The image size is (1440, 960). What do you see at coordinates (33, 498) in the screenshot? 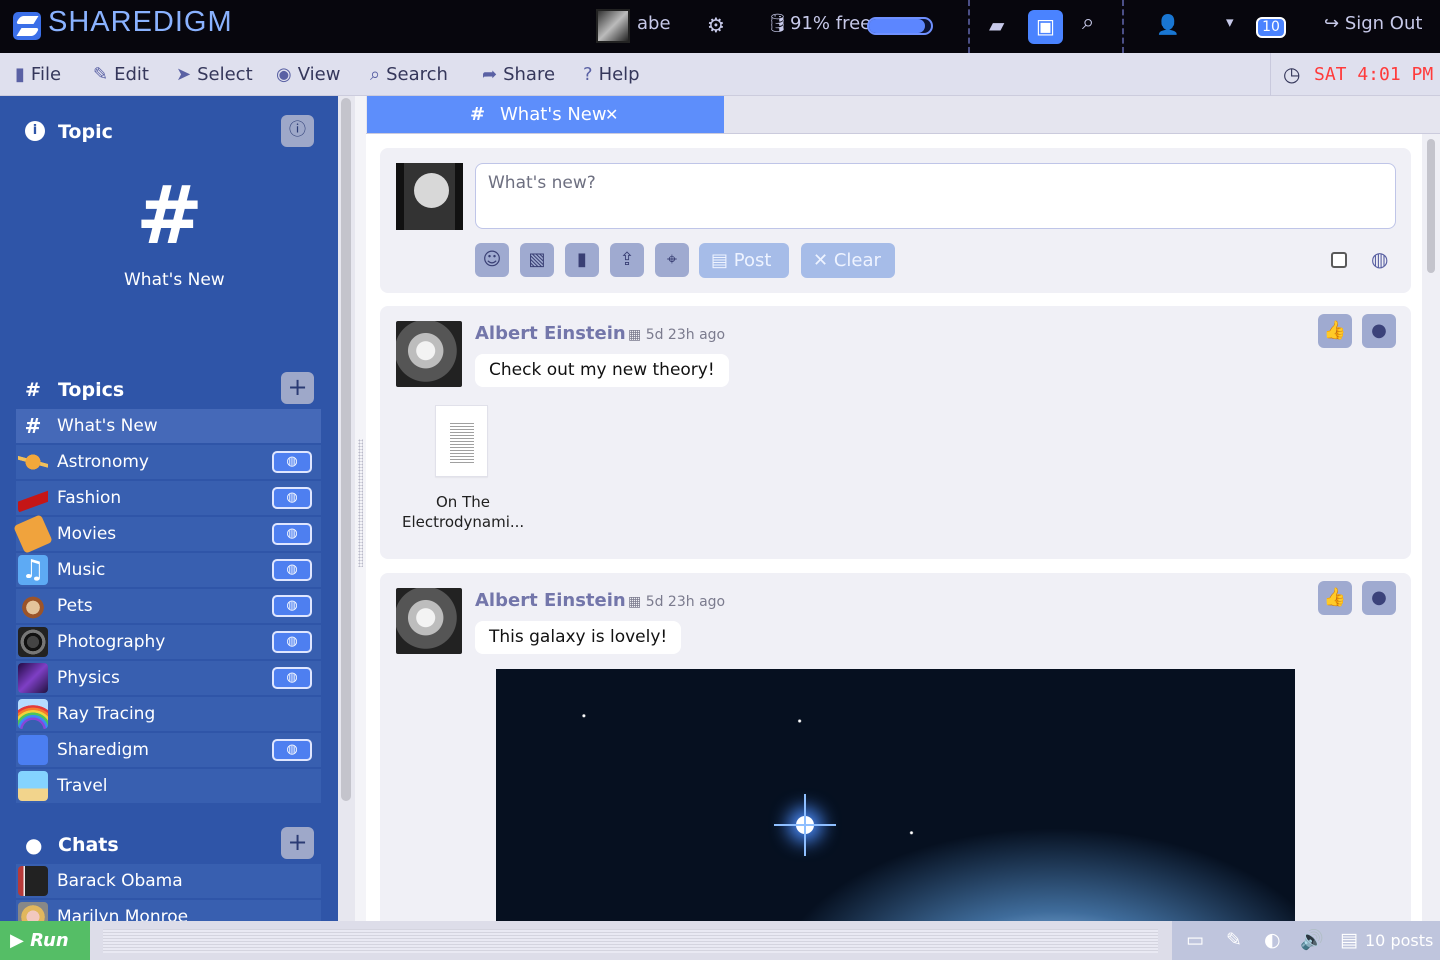
I see `shoe-icon` at bounding box center [33, 498].